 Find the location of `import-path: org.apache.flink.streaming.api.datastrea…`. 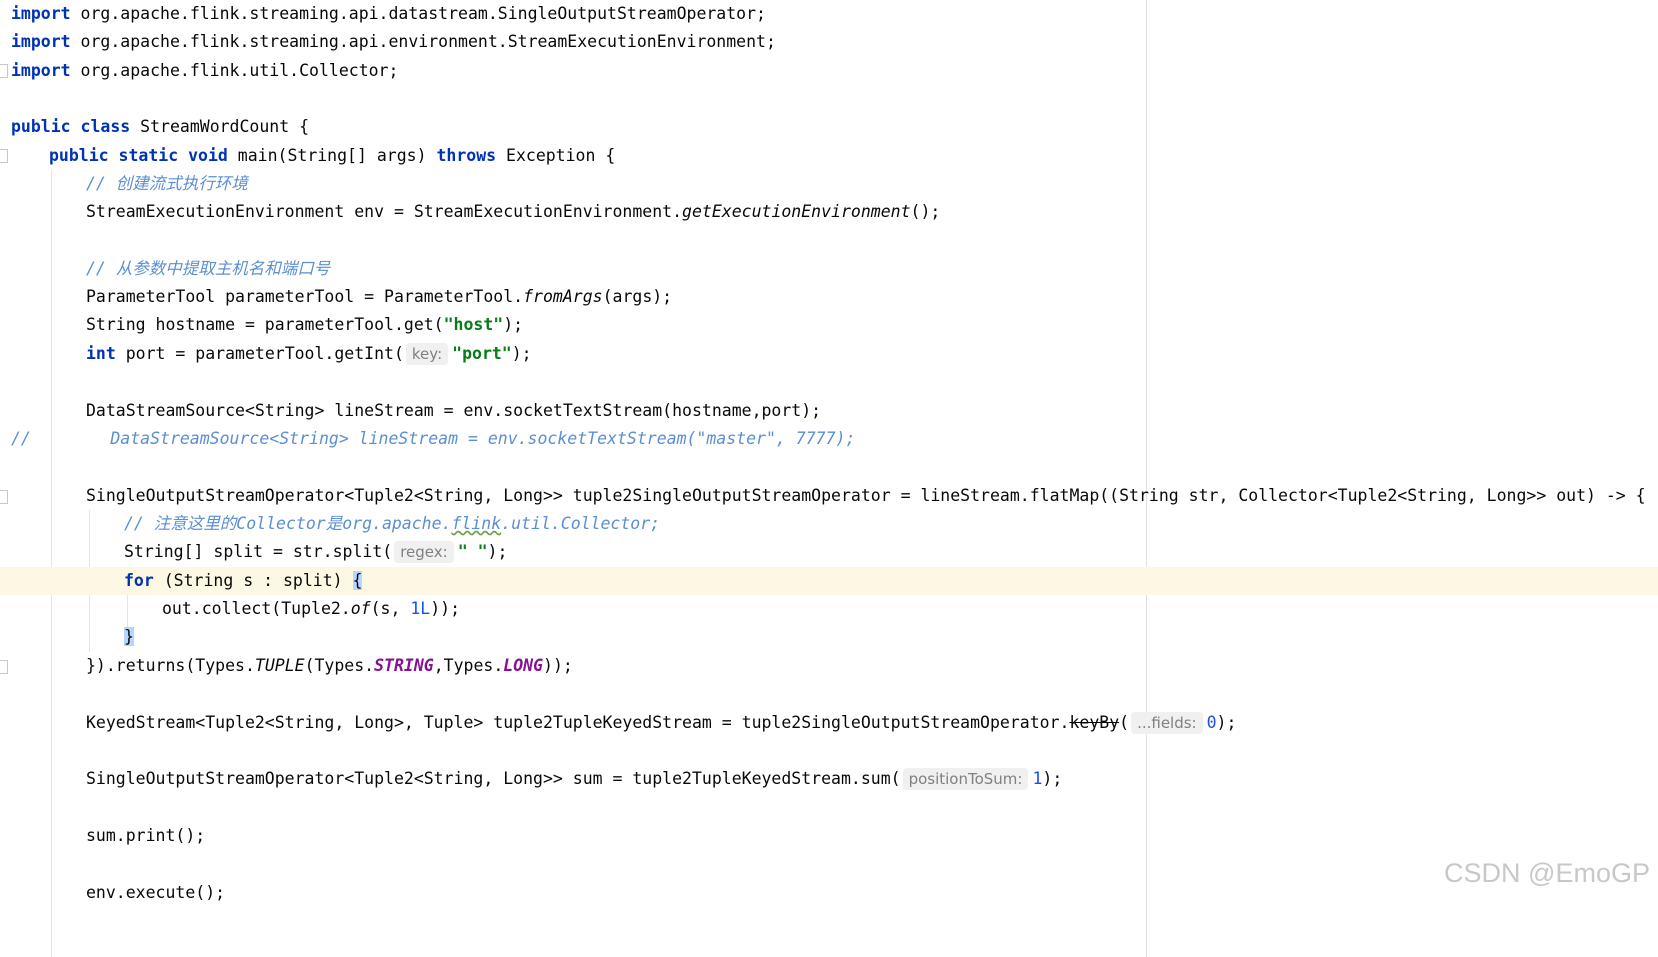

import-path: org.apache.flink.streaming.api.datastrea… is located at coordinates (418, 13).